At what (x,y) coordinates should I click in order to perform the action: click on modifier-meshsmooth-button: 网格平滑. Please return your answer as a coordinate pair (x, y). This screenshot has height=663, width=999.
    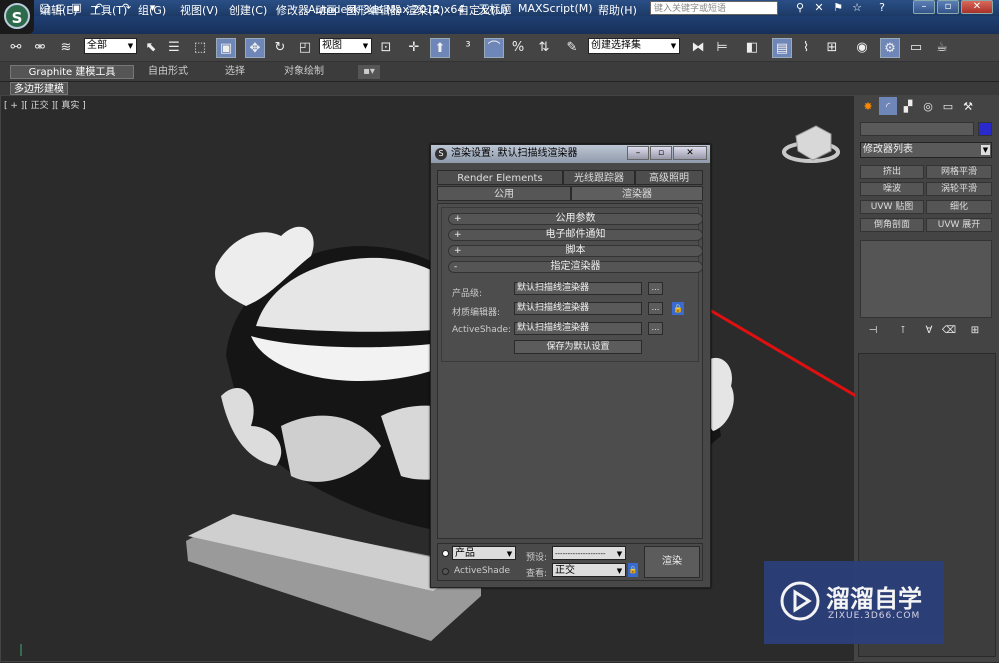
    Looking at the image, I should click on (959, 172).